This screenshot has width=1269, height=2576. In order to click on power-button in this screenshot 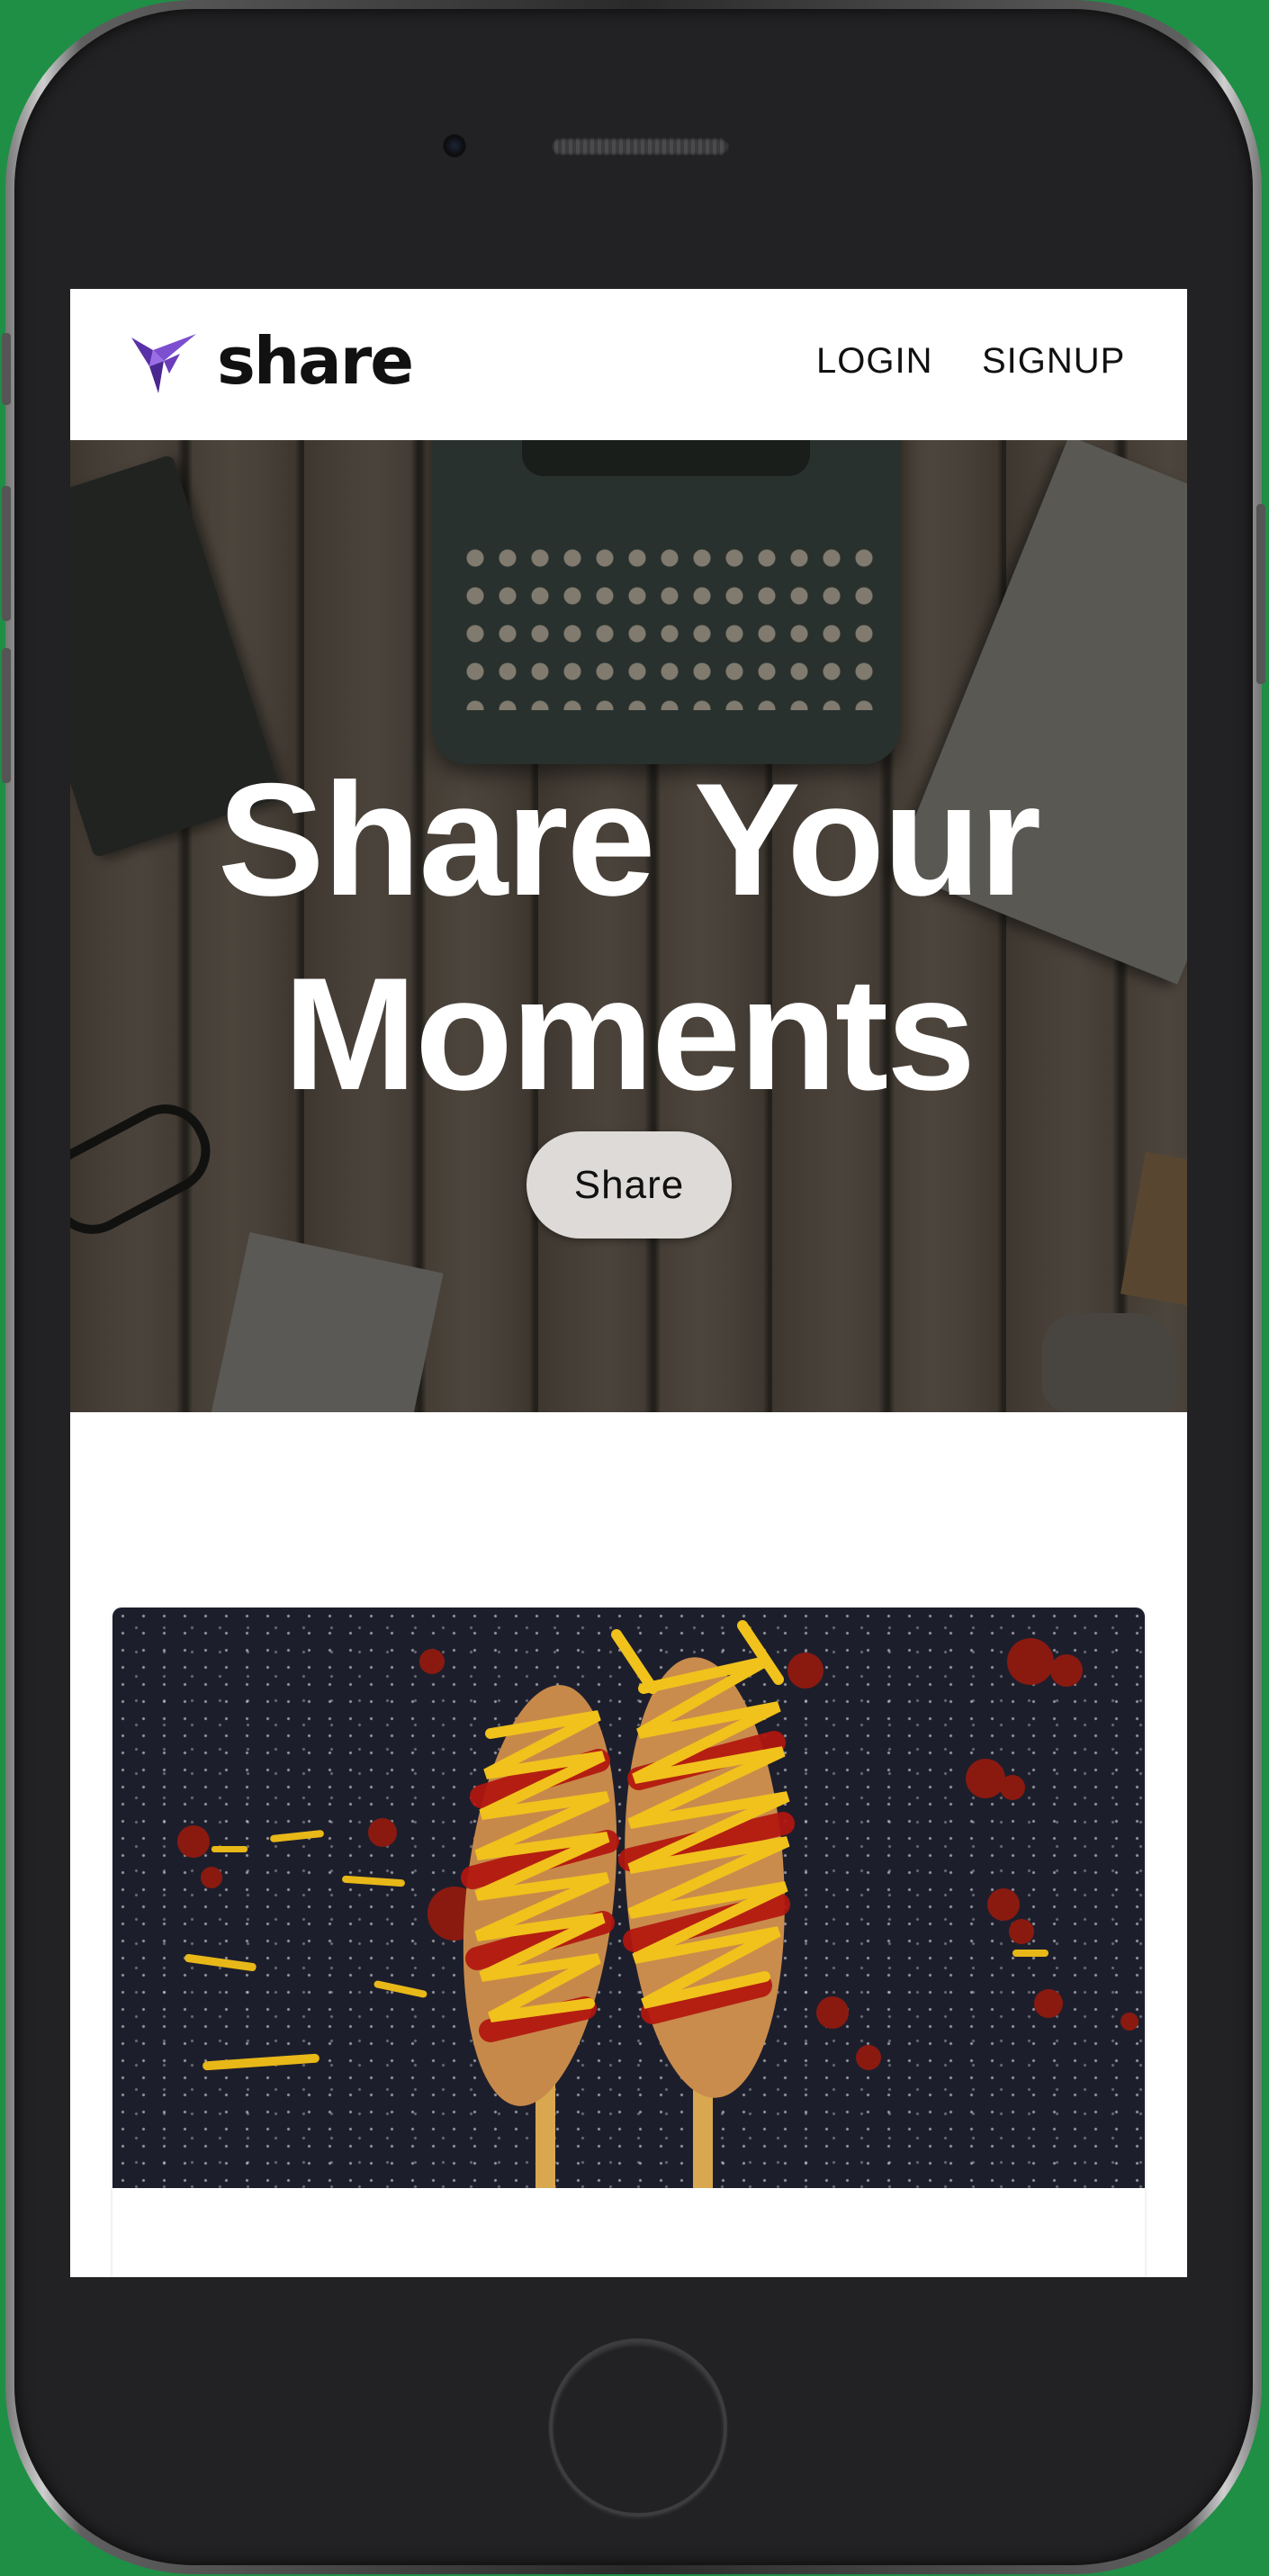, I will do `click(1261, 594)`.